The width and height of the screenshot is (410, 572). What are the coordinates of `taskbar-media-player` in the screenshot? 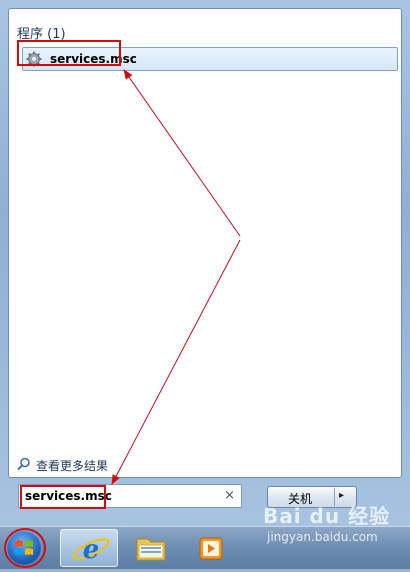 It's located at (213, 548).